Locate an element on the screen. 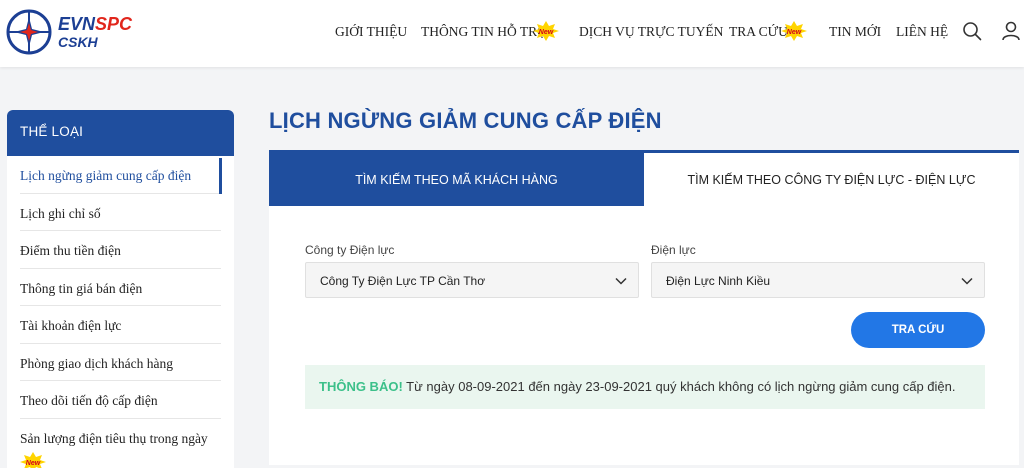 This screenshot has width=1024, height=468. sidebar-item-label: Sản lượng điện tiêu thụ trong ngày is located at coordinates (114, 438).